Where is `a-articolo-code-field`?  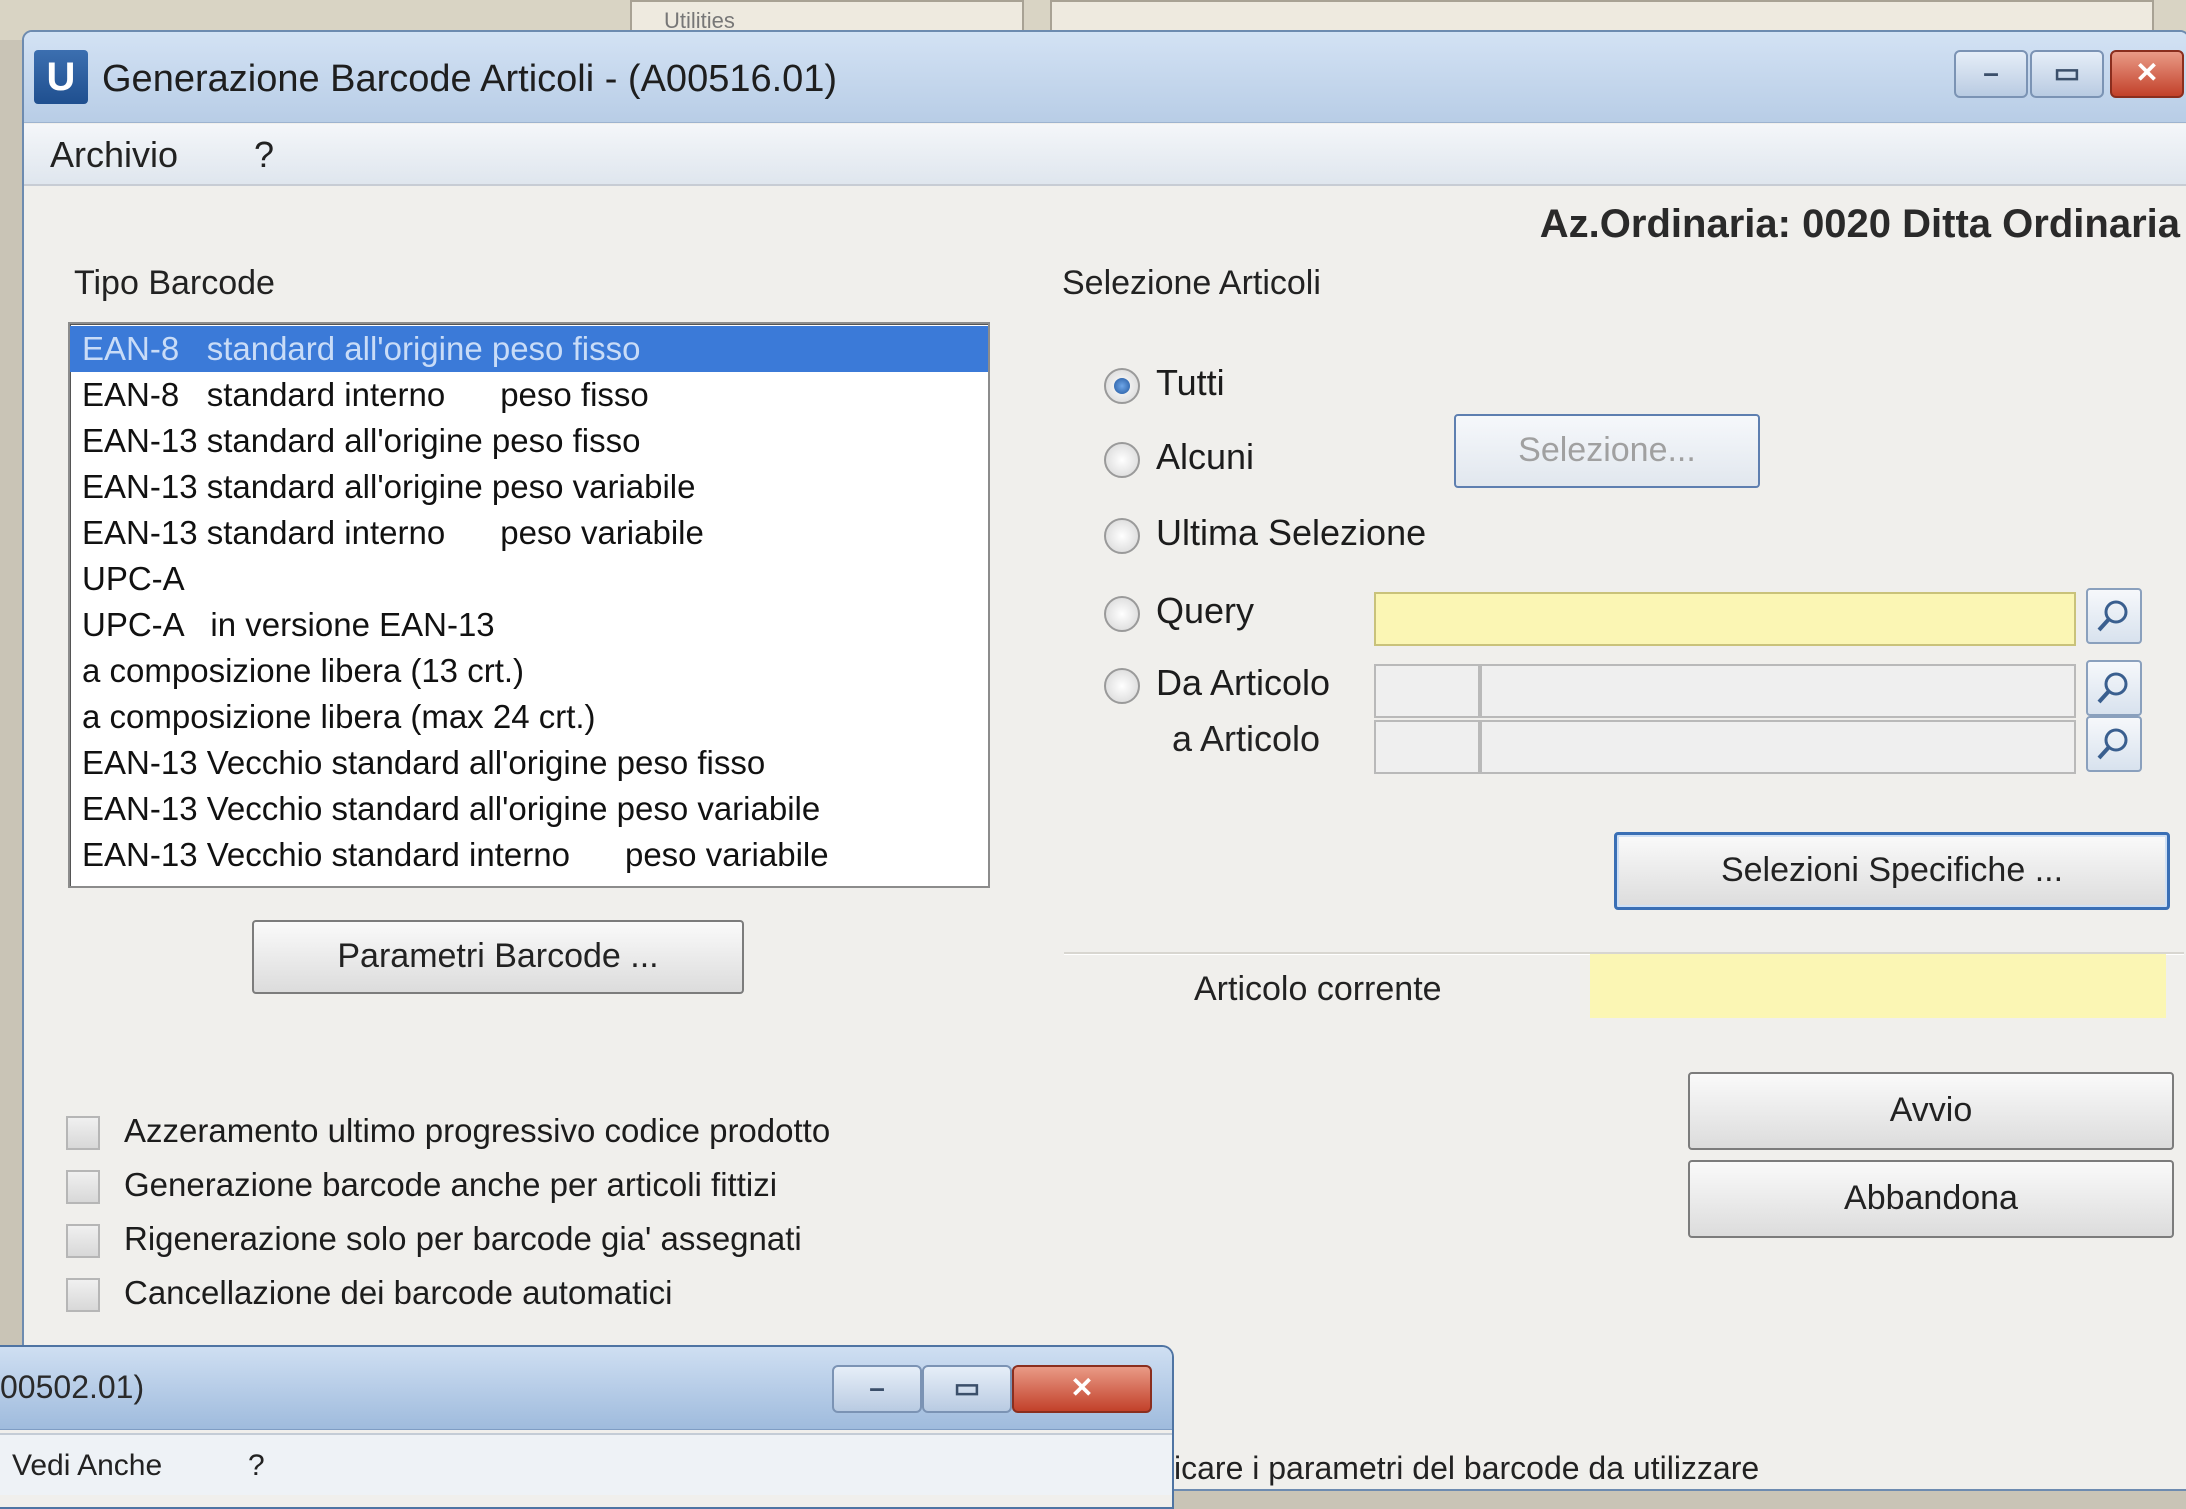 a-articolo-code-field is located at coordinates (1427, 747).